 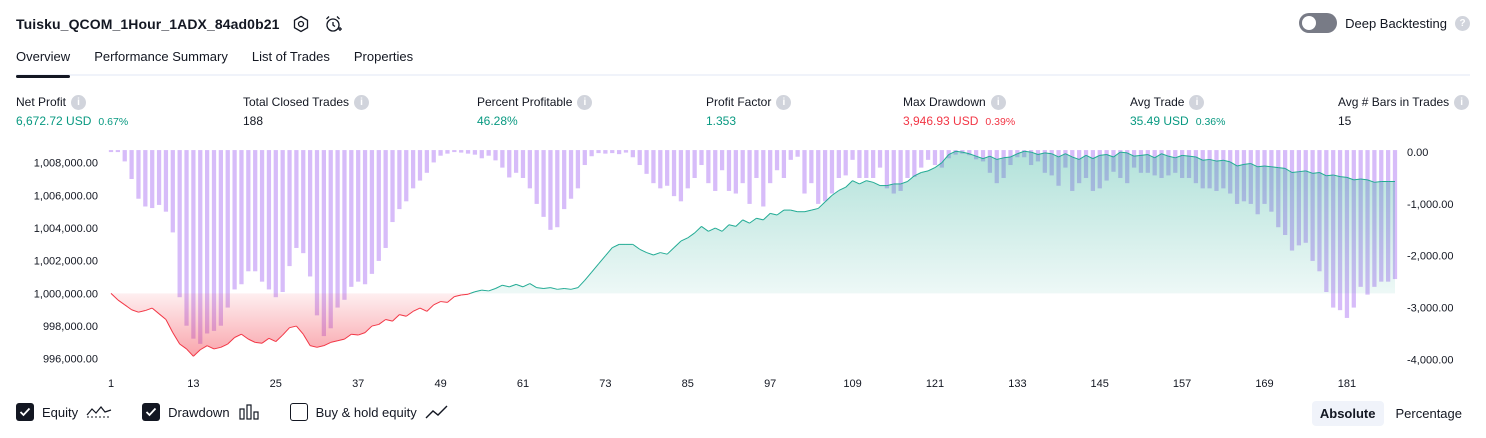 What do you see at coordinates (1384, 23) in the screenshot?
I see `deep-backtesting: Deep Backtesting ?` at bounding box center [1384, 23].